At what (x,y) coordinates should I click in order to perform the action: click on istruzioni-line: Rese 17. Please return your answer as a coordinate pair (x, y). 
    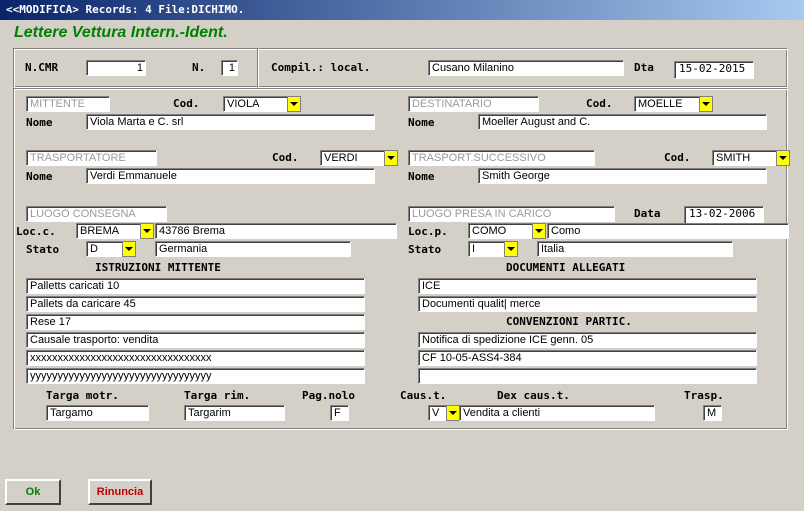
    Looking at the image, I should click on (195, 322).